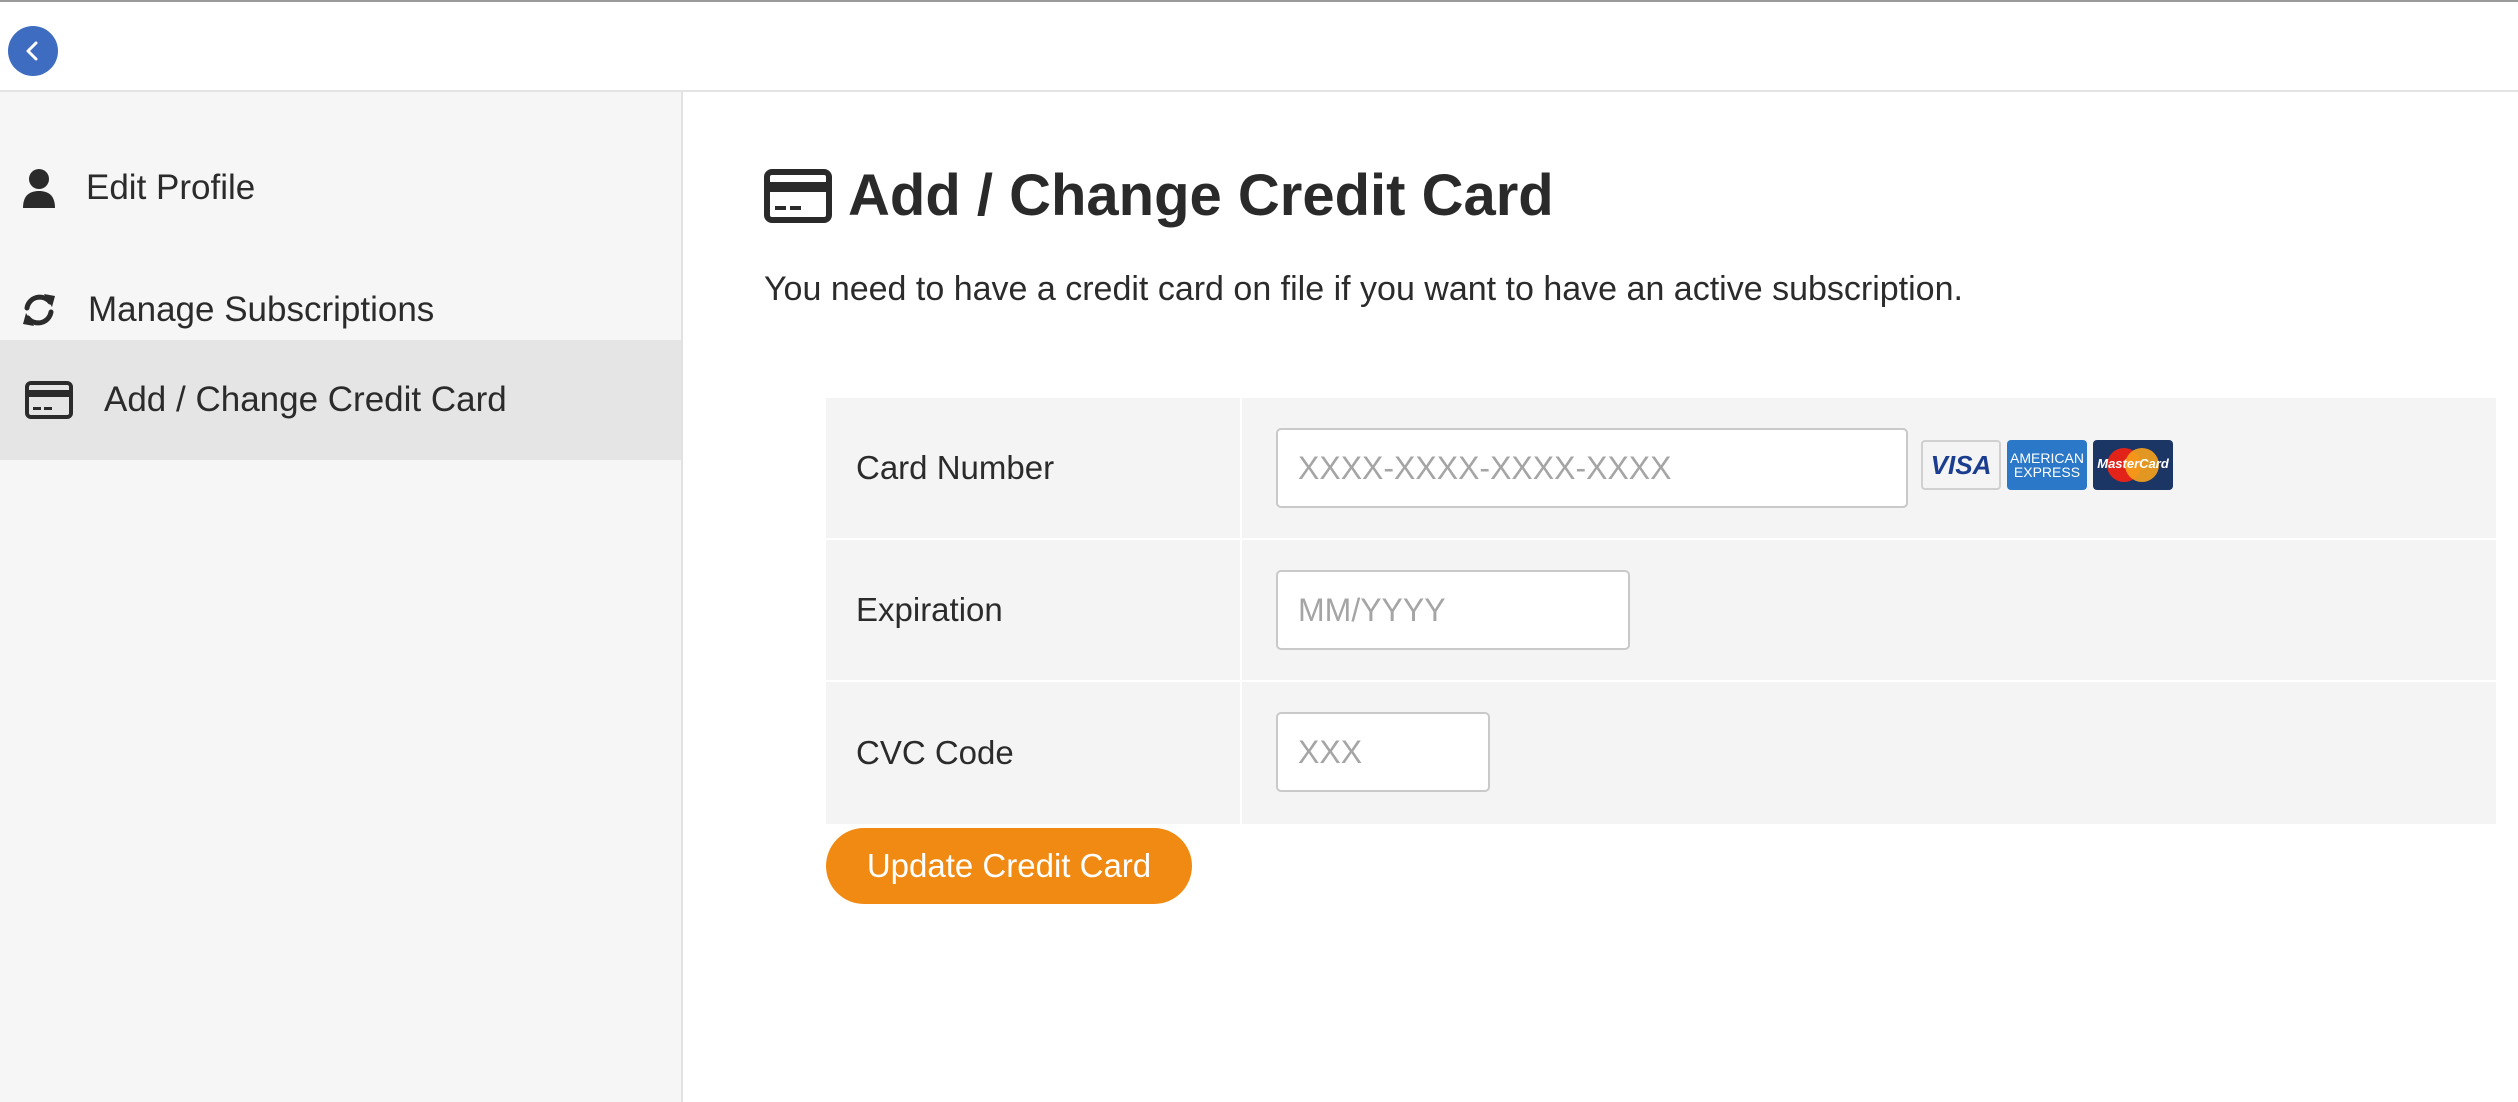 This screenshot has width=2518, height=1102. What do you see at coordinates (1201, 195) in the screenshot?
I see `page-title: Add / Change Credit Card` at bounding box center [1201, 195].